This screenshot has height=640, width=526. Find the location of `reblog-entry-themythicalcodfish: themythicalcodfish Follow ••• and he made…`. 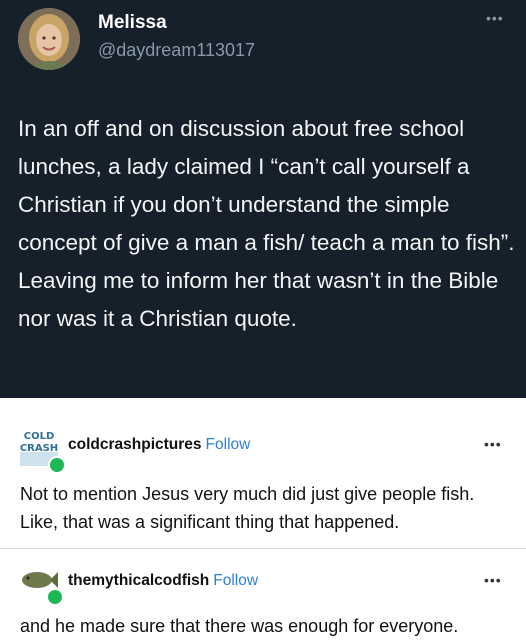

reblog-entry-themythicalcodfish: themythicalcodfish Follow ••• and he made… is located at coordinates (263, 596).